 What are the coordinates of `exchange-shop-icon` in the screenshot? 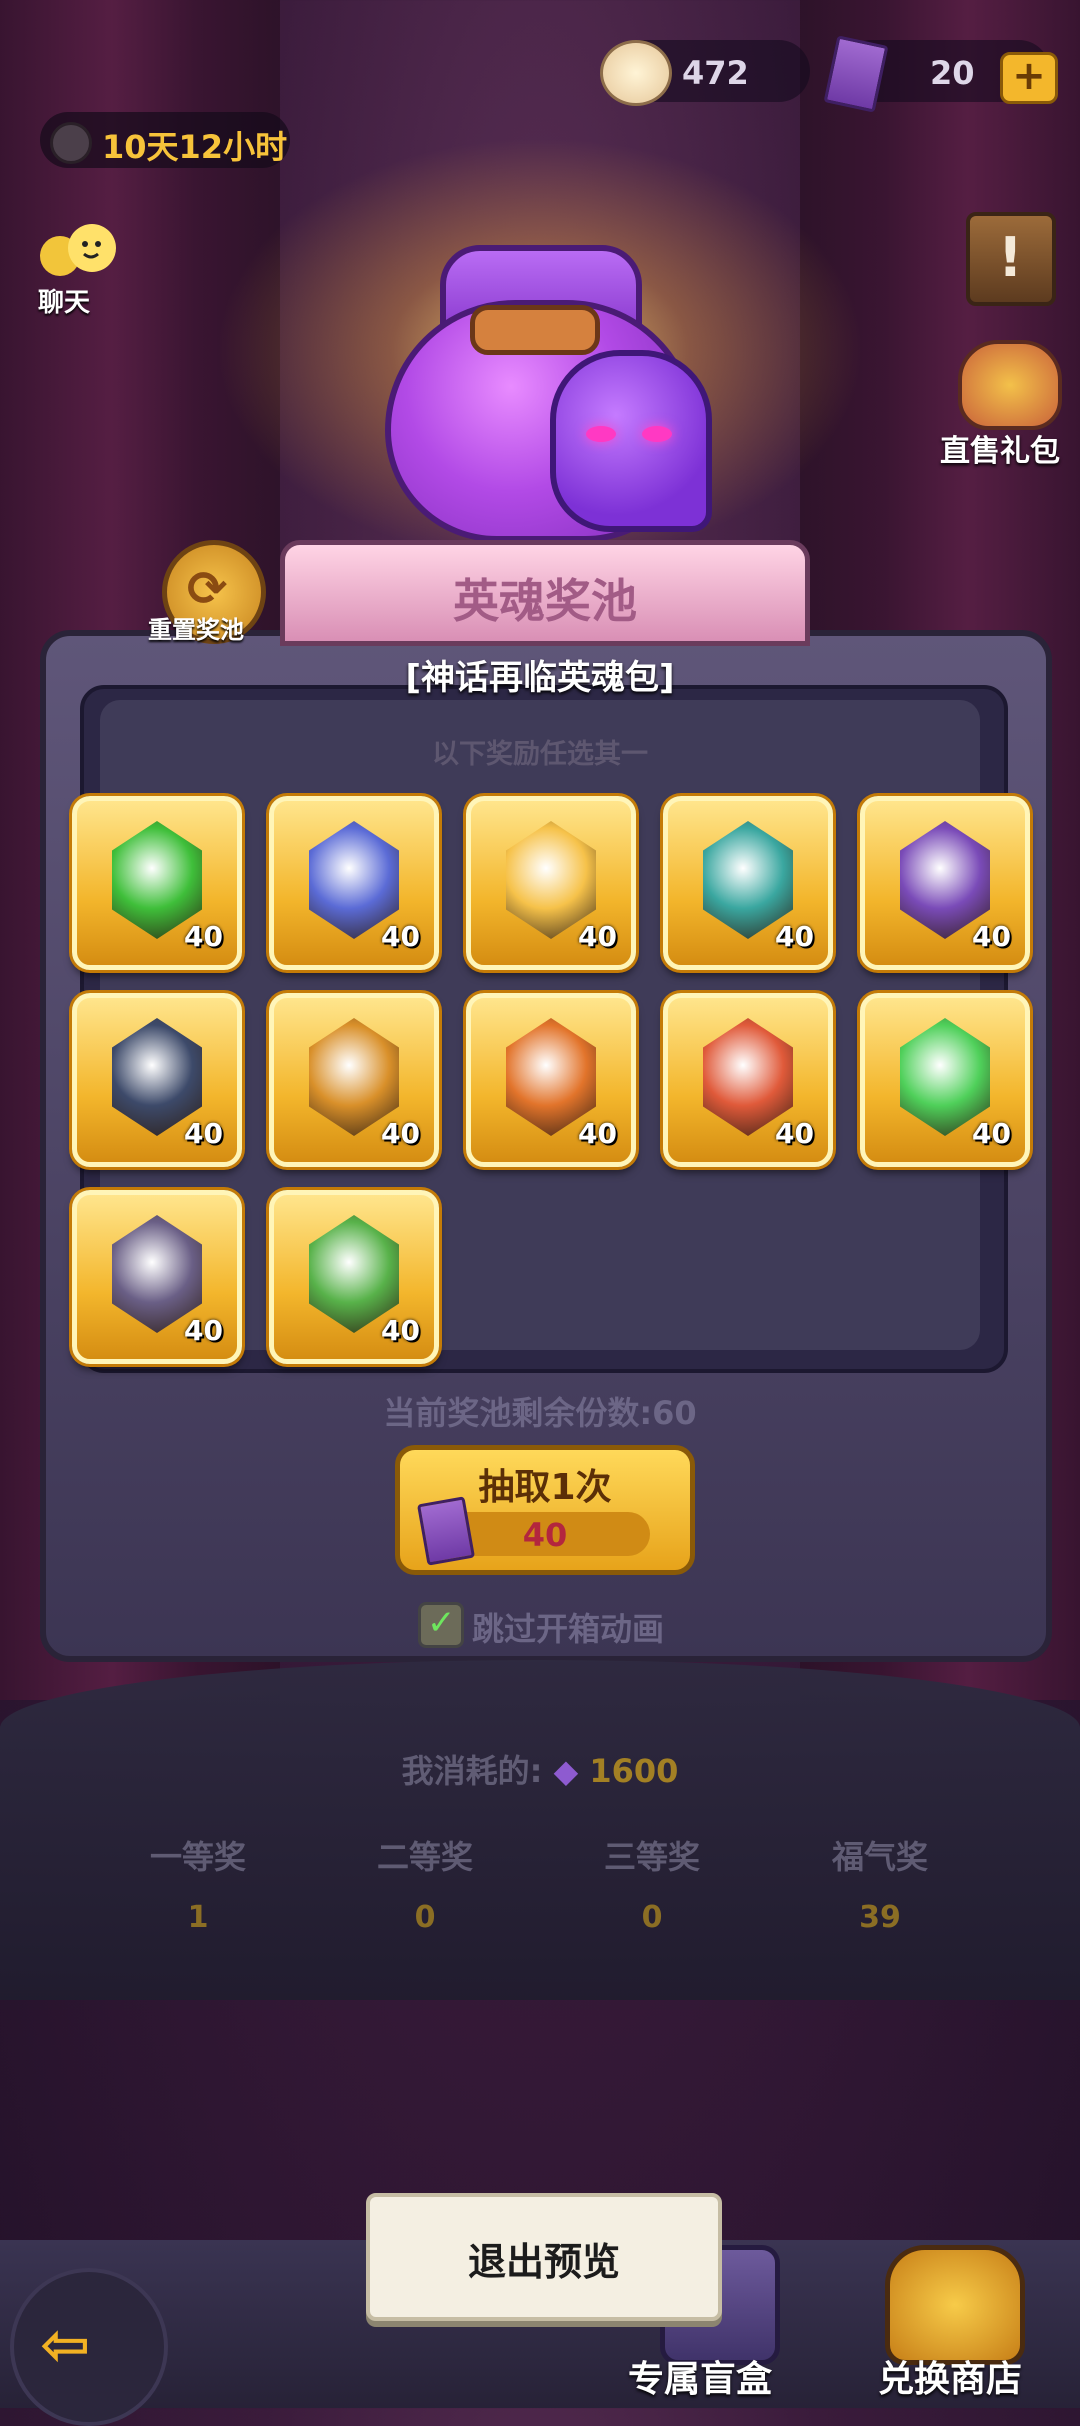 It's located at (955, 2305).